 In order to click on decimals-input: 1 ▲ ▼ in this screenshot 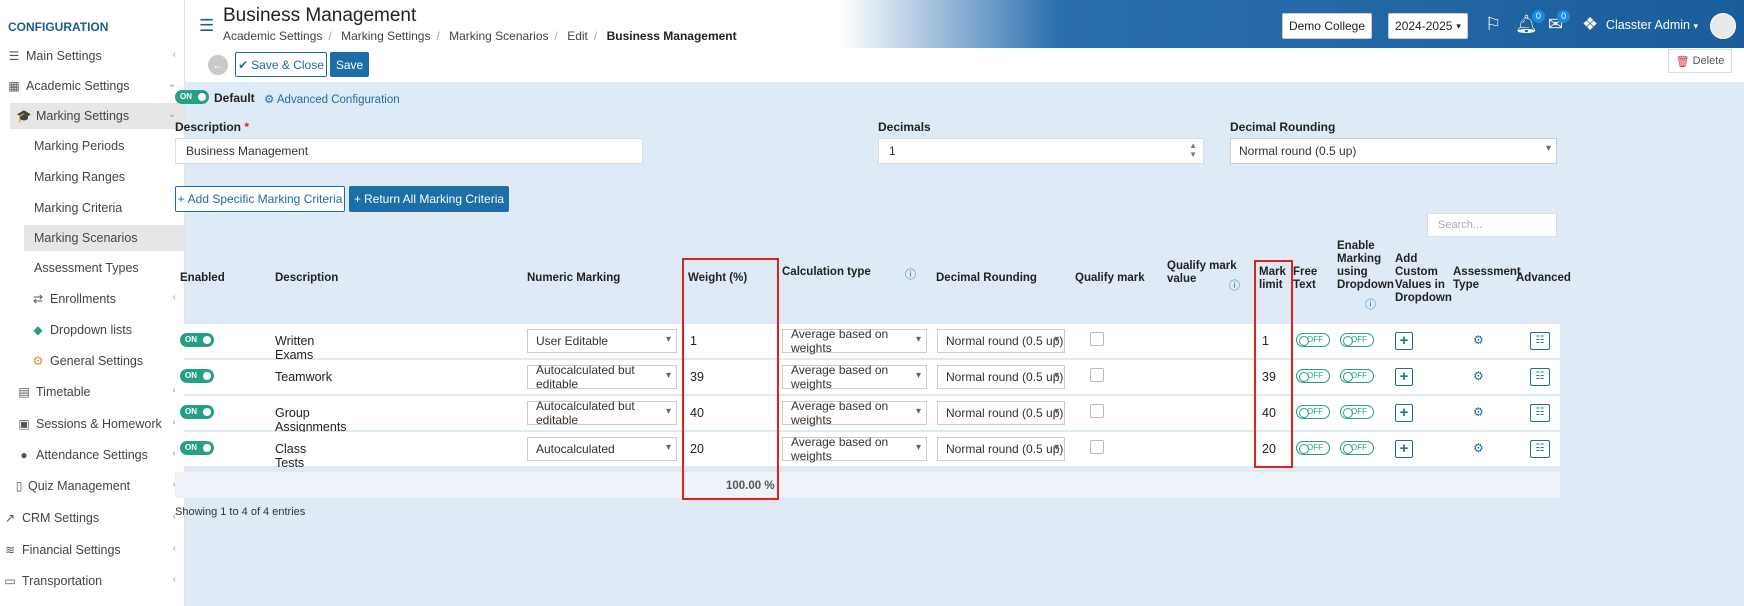, I will do `click(1041, 151)`.